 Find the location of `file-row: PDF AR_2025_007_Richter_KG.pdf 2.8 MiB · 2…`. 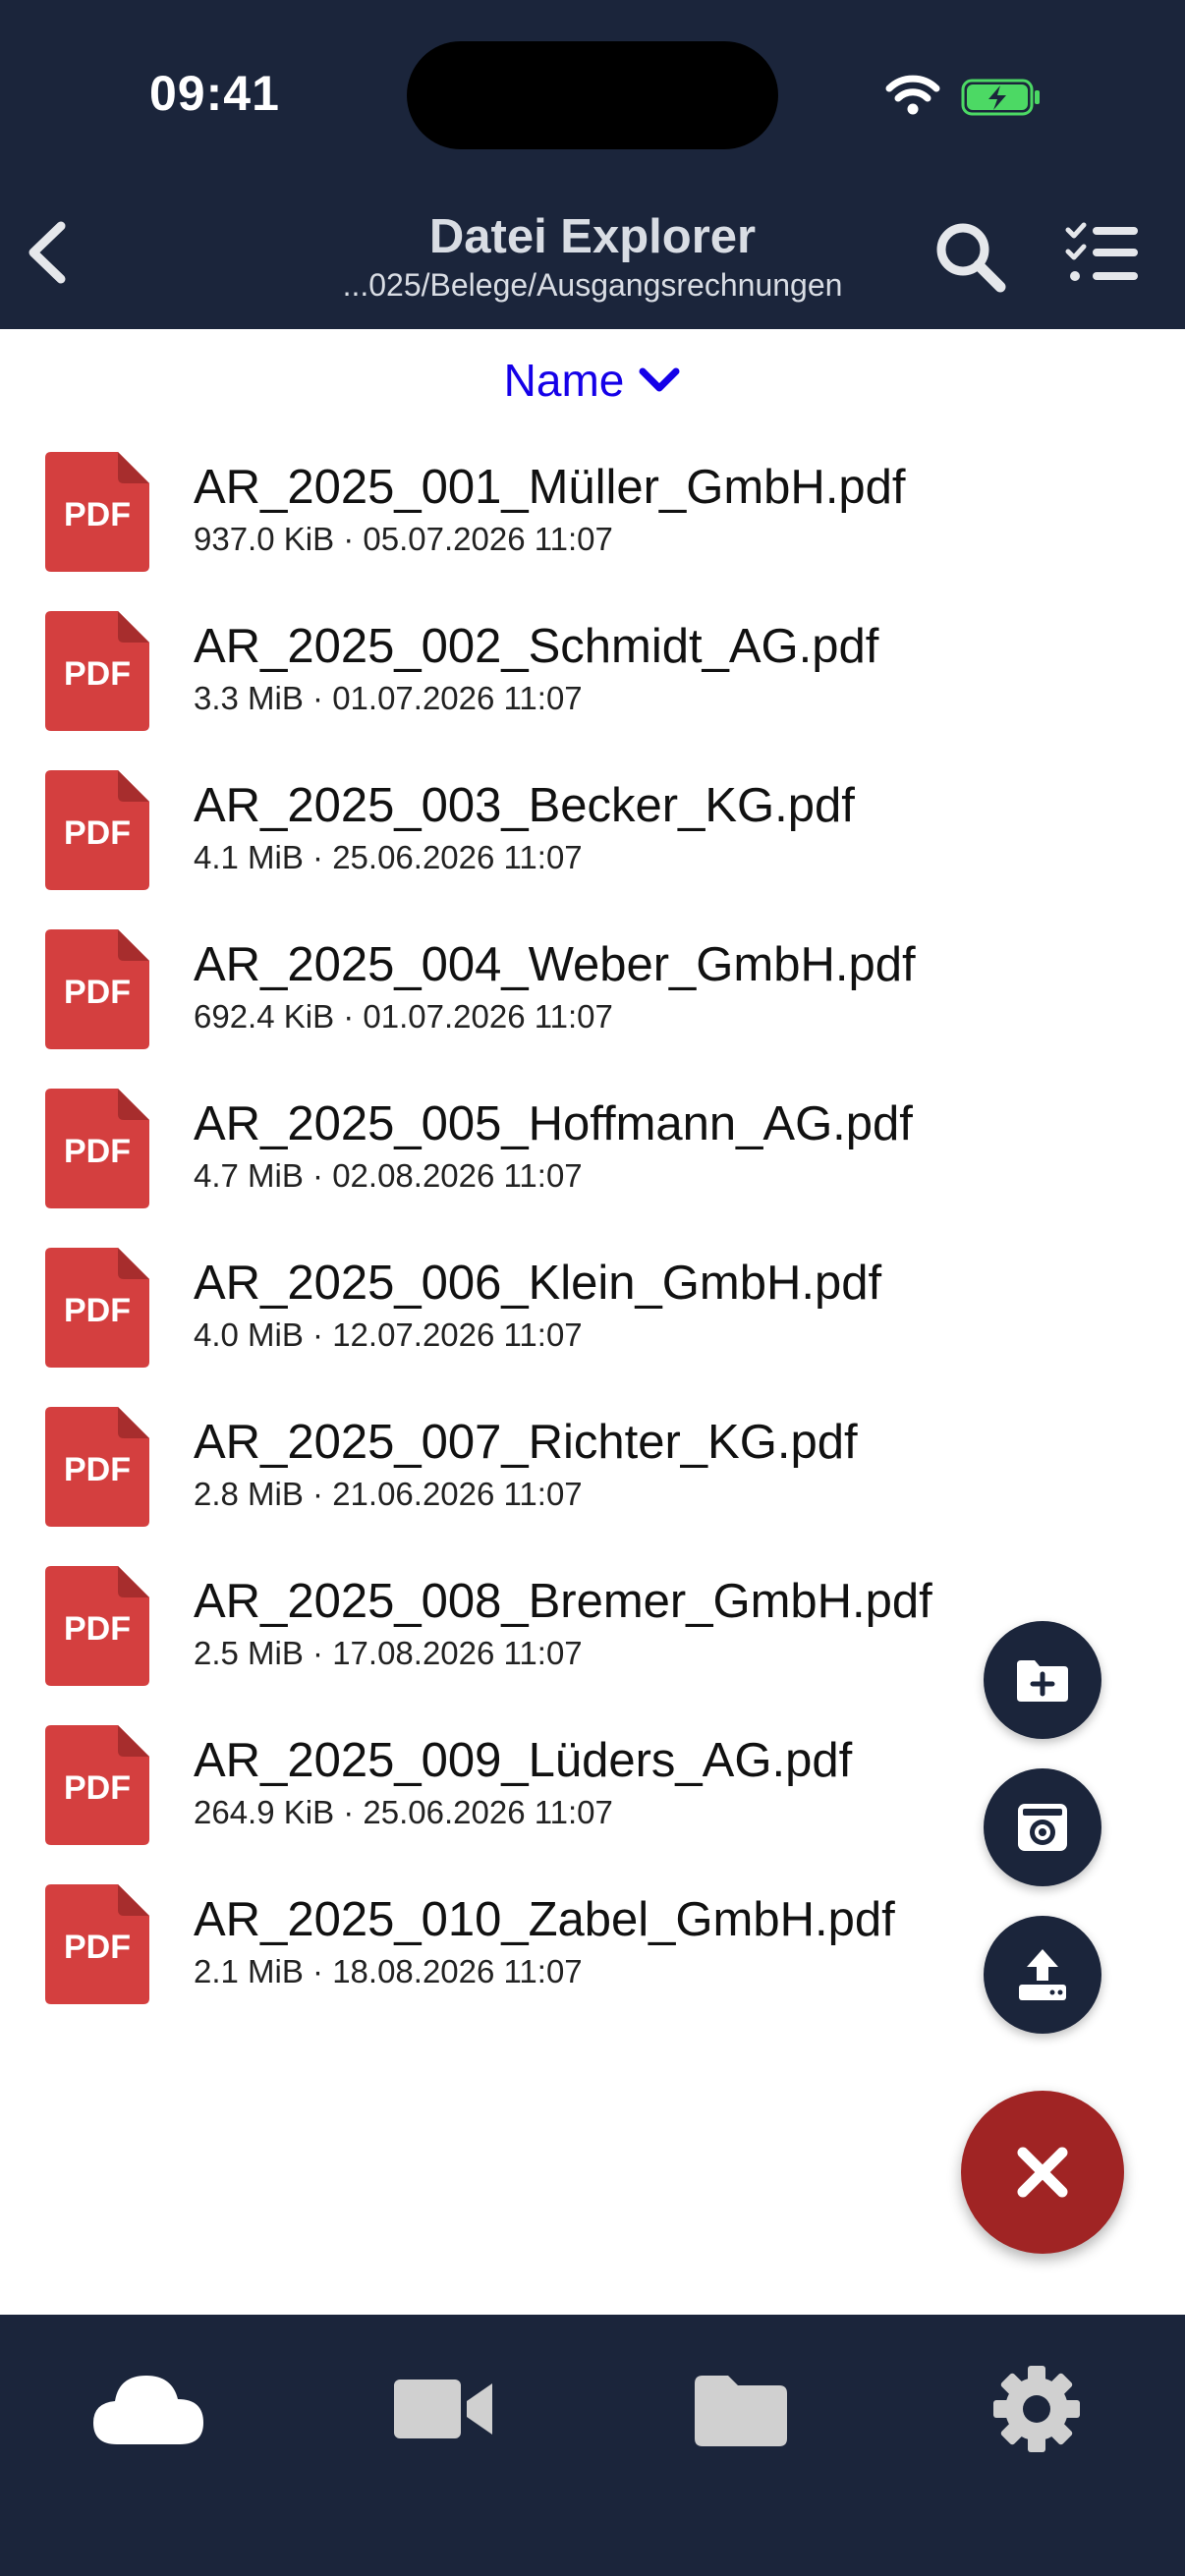

file-row: PDF AR_2025_007_Richter_KG.pdf 2.8 MiB · 2… is located at coordinates (592, 1478).